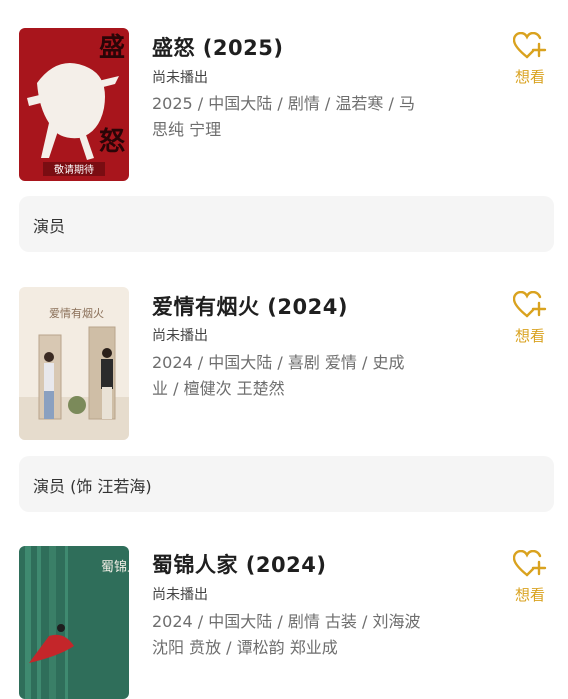  Describe the element at coordinates (112, 142) in the screenshot. I see `poster-title-char-2: 怒` at that location.